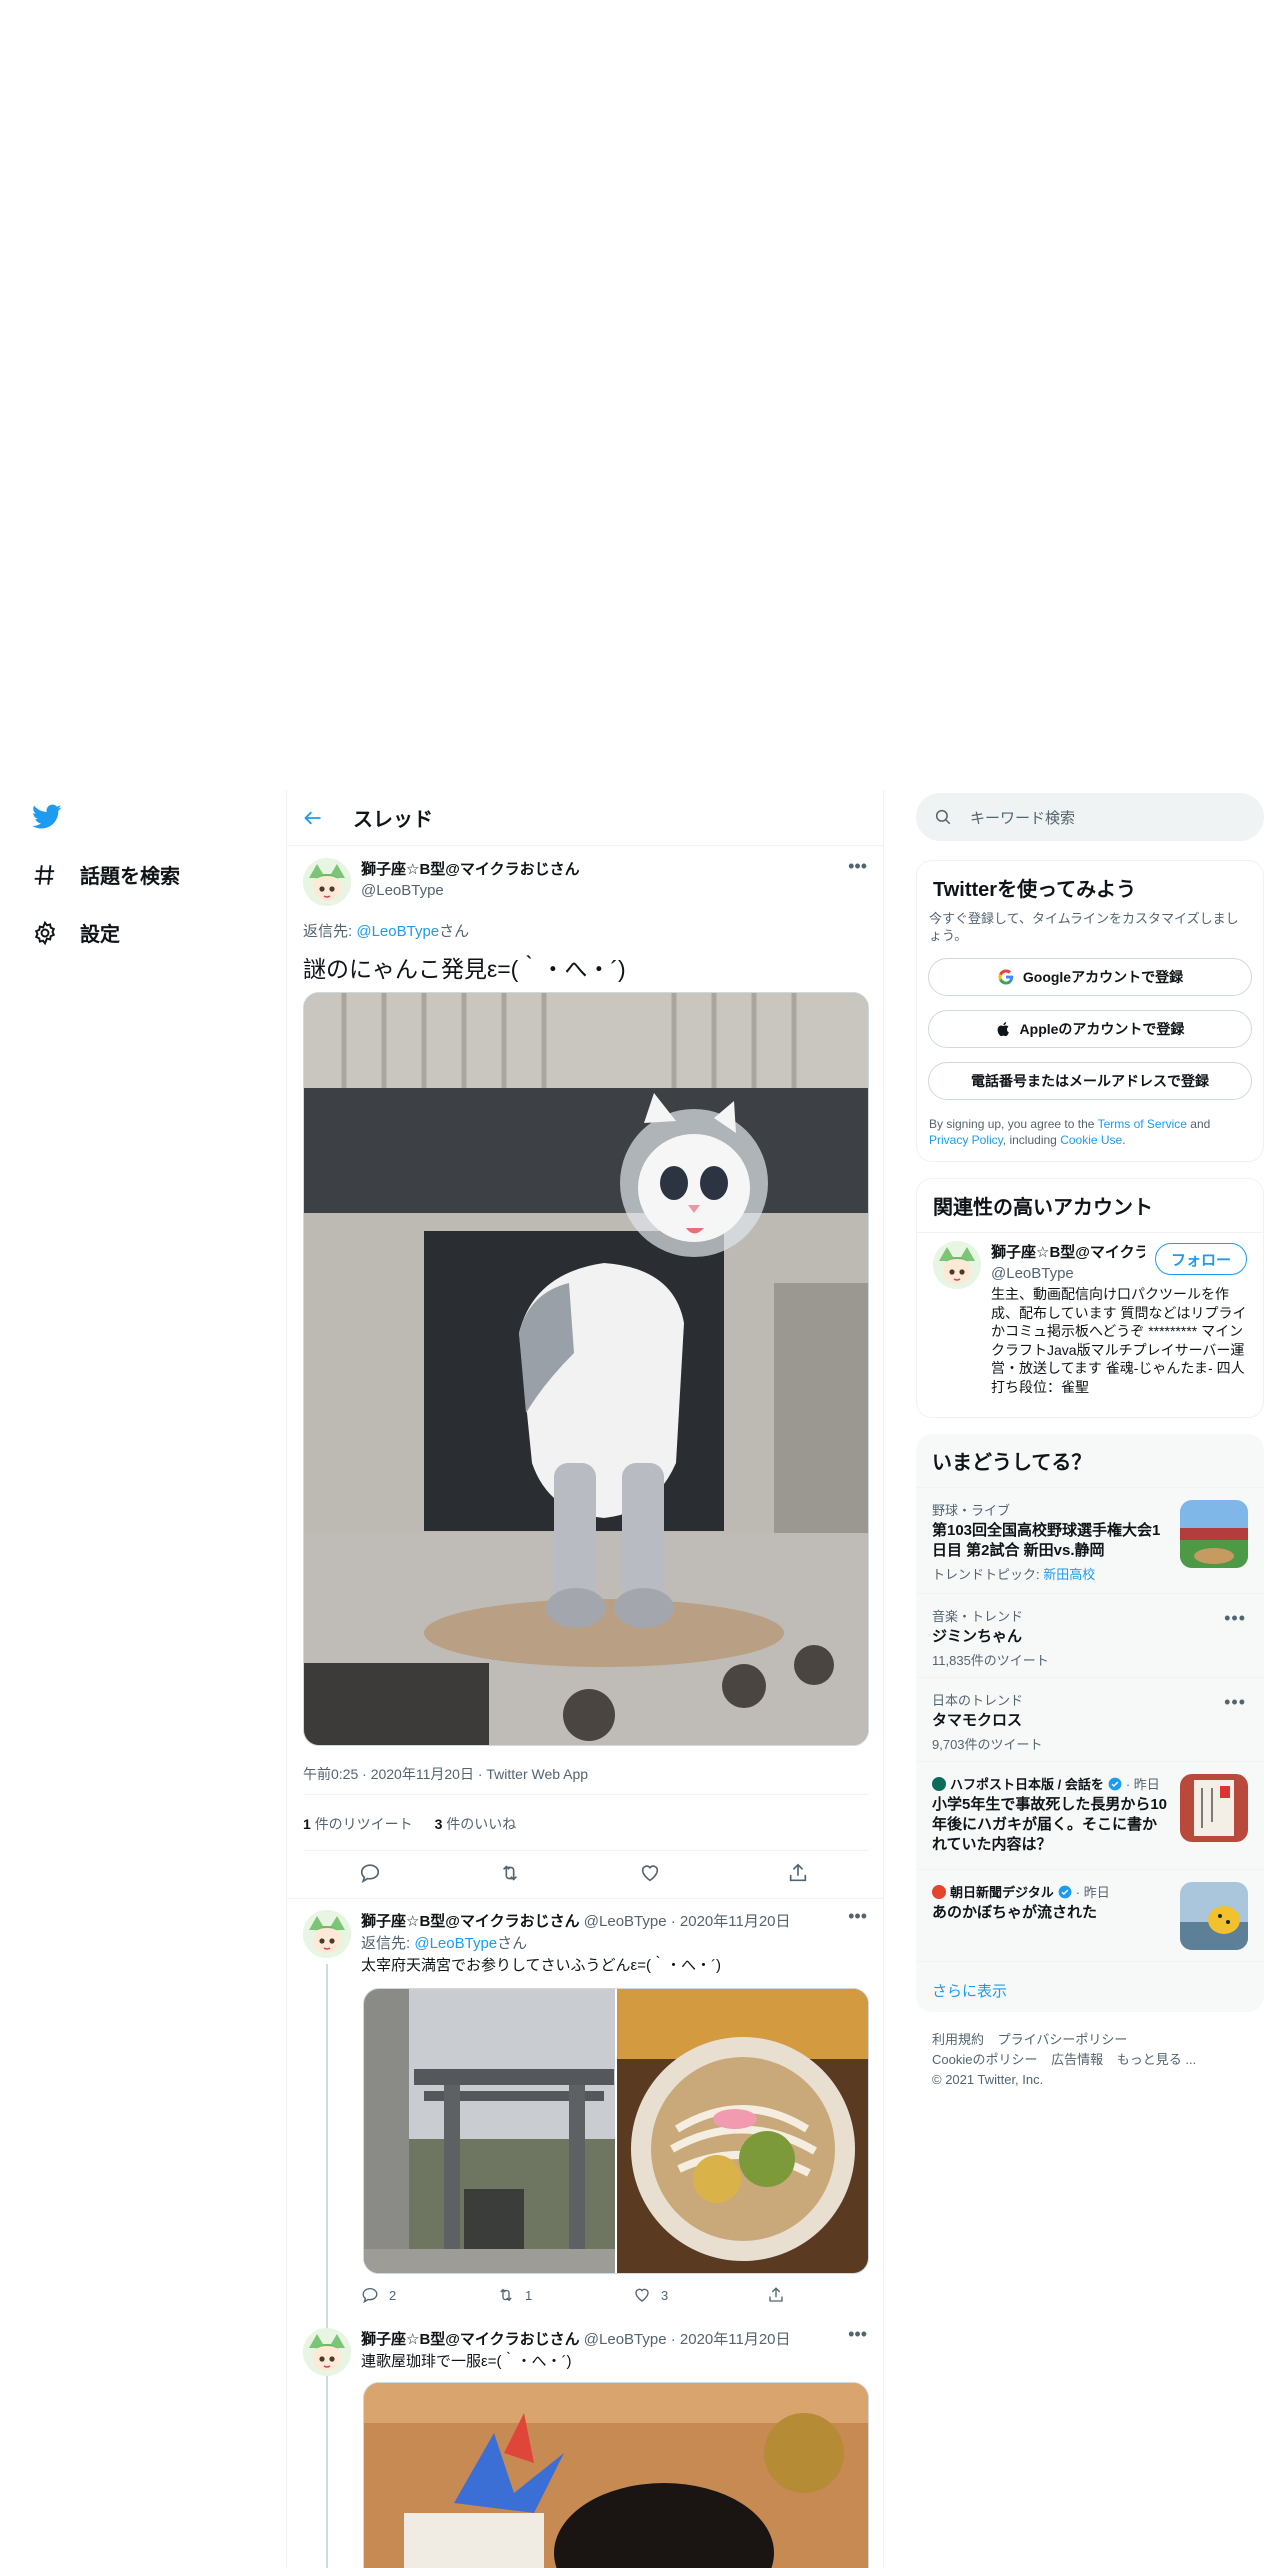  What do you see at coordinates (616, 2131) in the screenshot?
I see `reply-1-photos` at bounding box center [616, 2131].